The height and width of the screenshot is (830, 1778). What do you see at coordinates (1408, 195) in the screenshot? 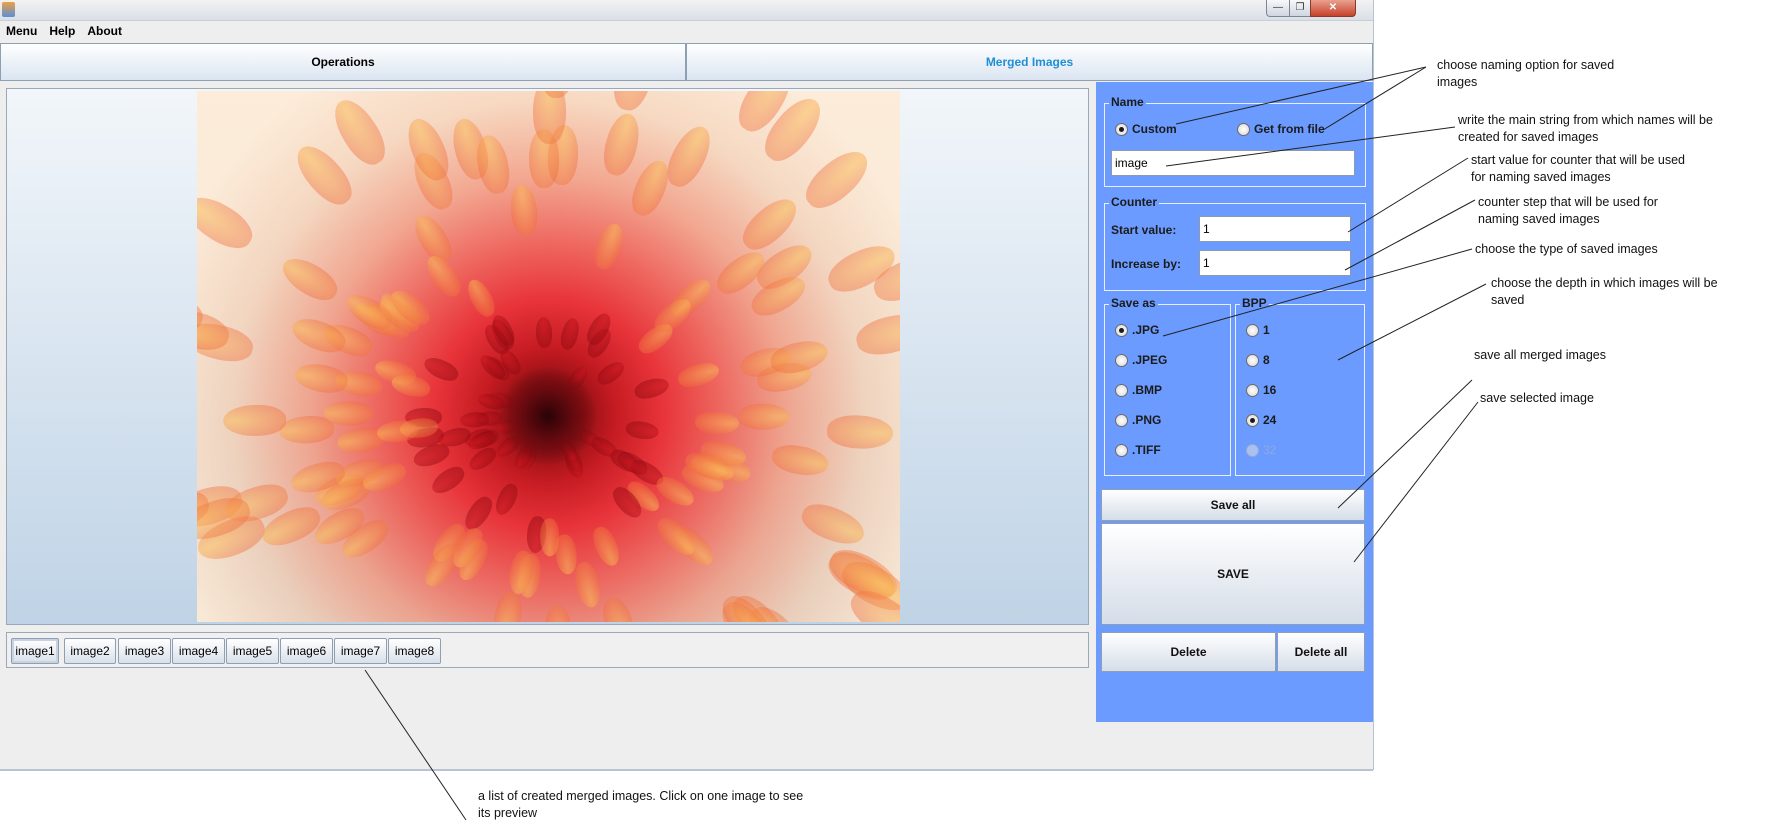
I see `annotation-line-start-value` at bounding box center [1408, 195].